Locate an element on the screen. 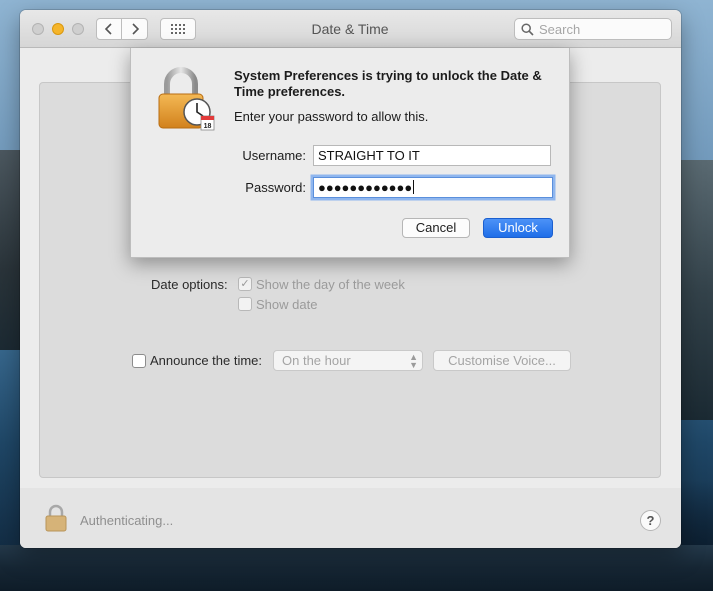  wallpaper-bottom is located at coordinates (356, 568).